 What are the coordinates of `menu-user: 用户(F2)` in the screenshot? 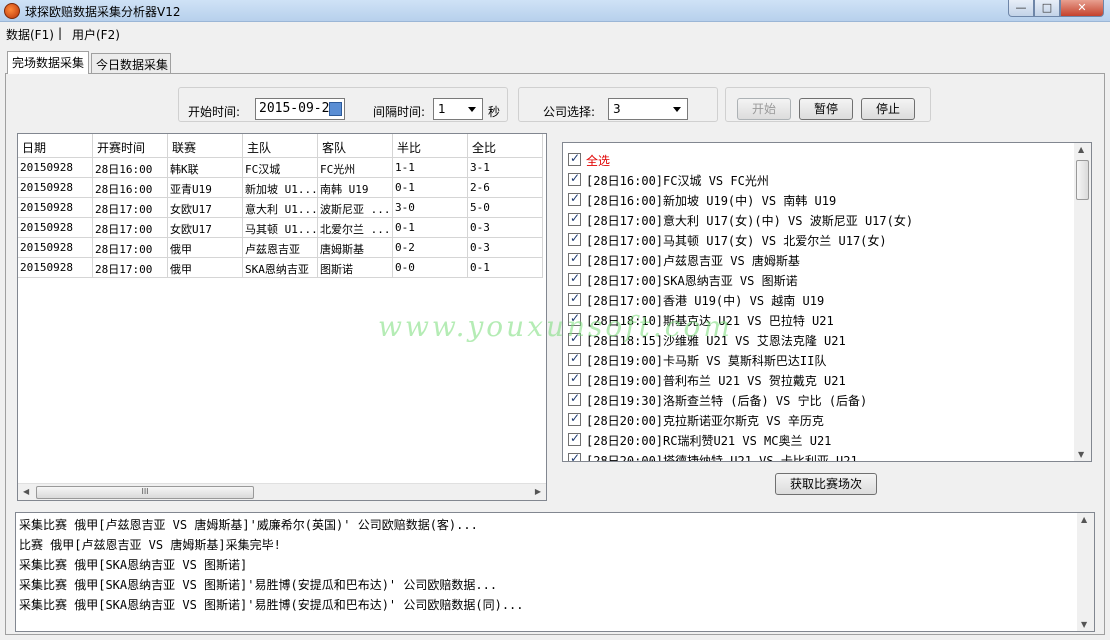 It's located at (96, 34).